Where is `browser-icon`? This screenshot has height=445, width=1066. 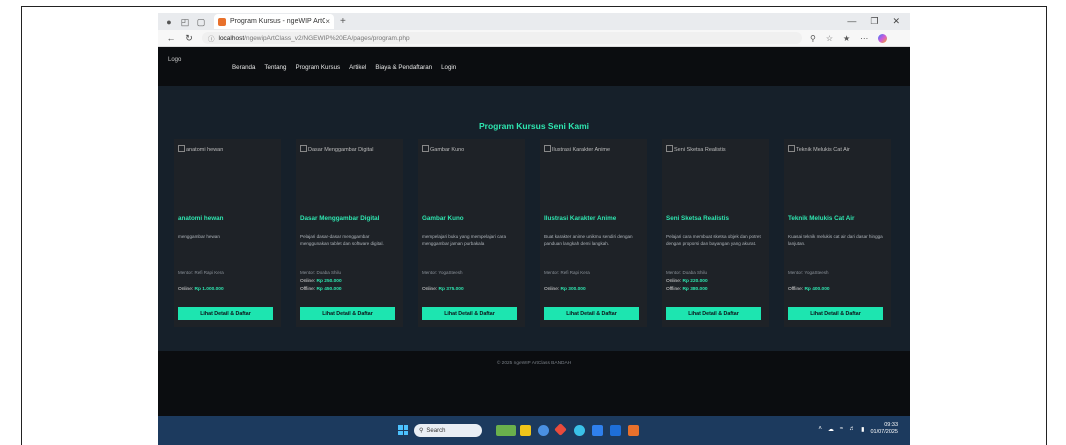
browser-icon is located at coordinates (579, 430).